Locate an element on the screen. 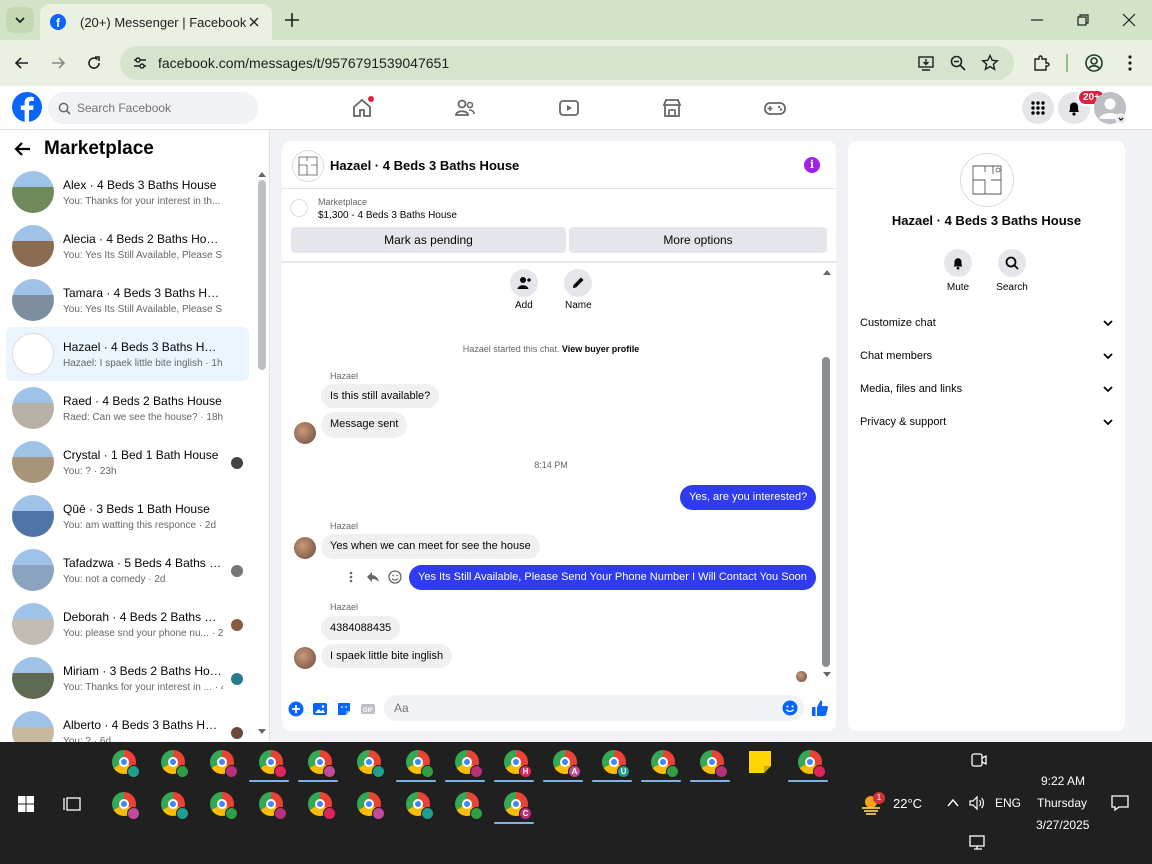  mute-button: Mute is located at coordinates (958, 271).